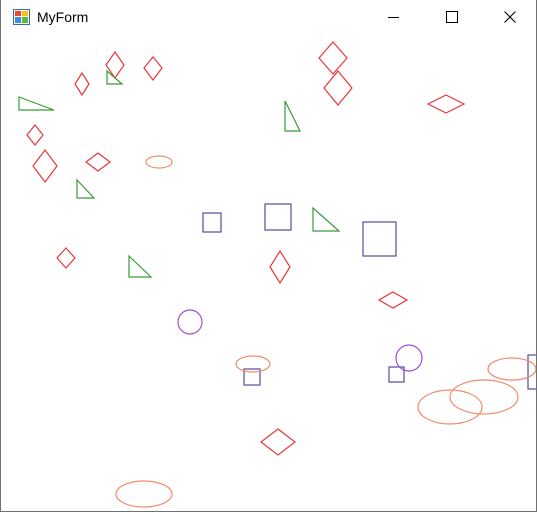 The image size is (537, 512). I want to click on minimize-button, so click(394, 17).